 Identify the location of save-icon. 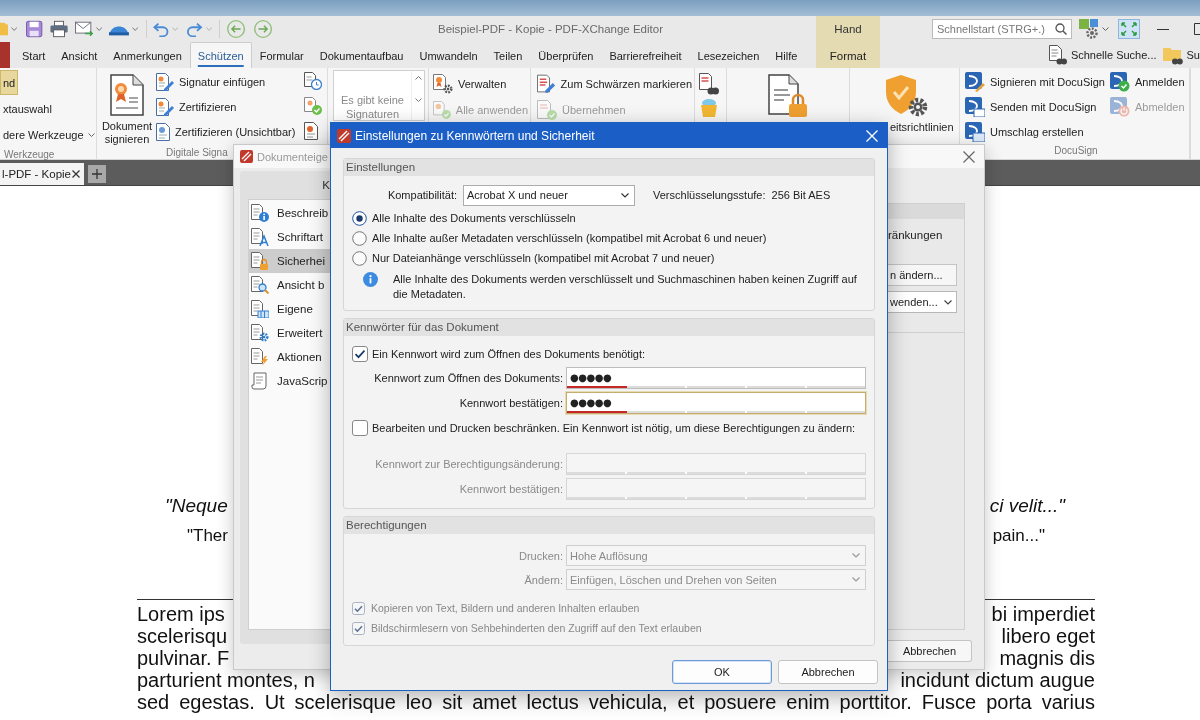
(34, 29).